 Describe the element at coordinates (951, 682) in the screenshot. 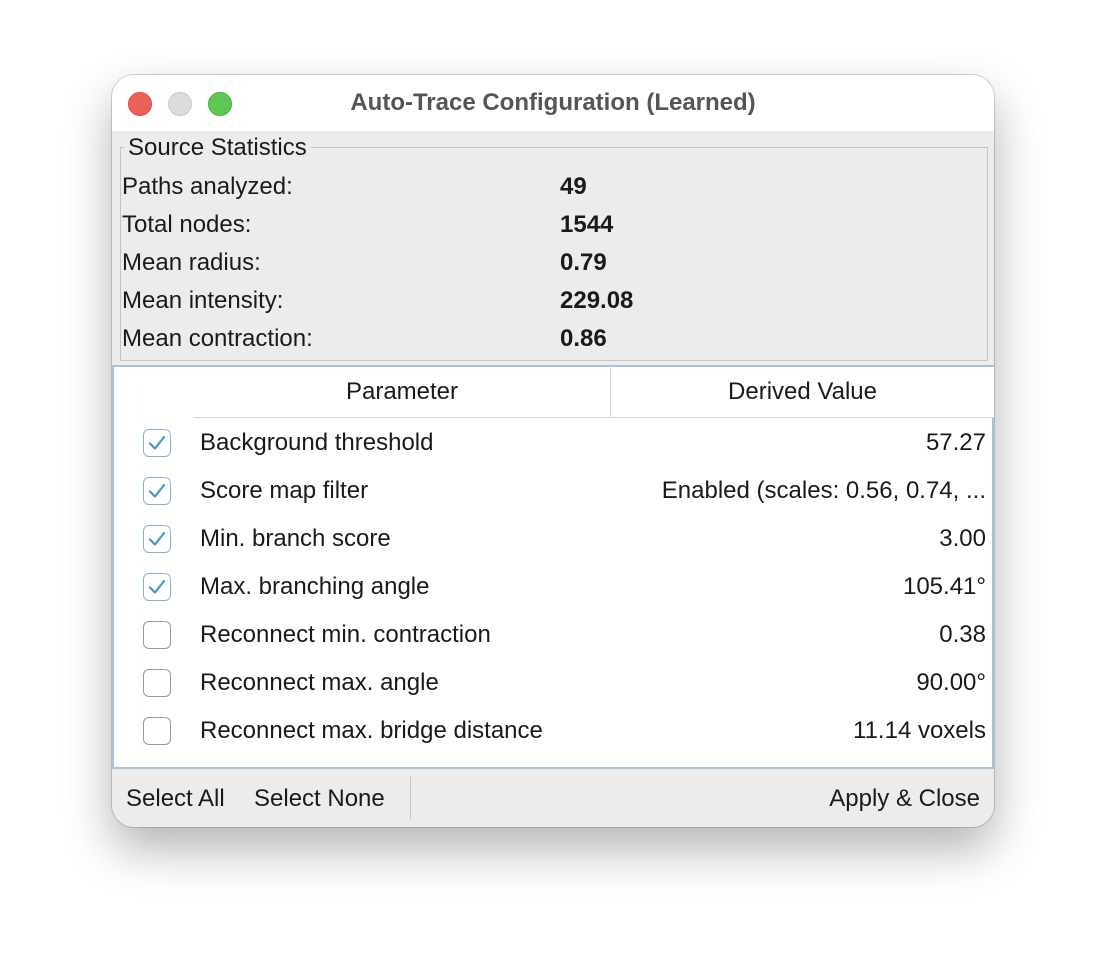

I see `derived-value: 90.00°` at that location.